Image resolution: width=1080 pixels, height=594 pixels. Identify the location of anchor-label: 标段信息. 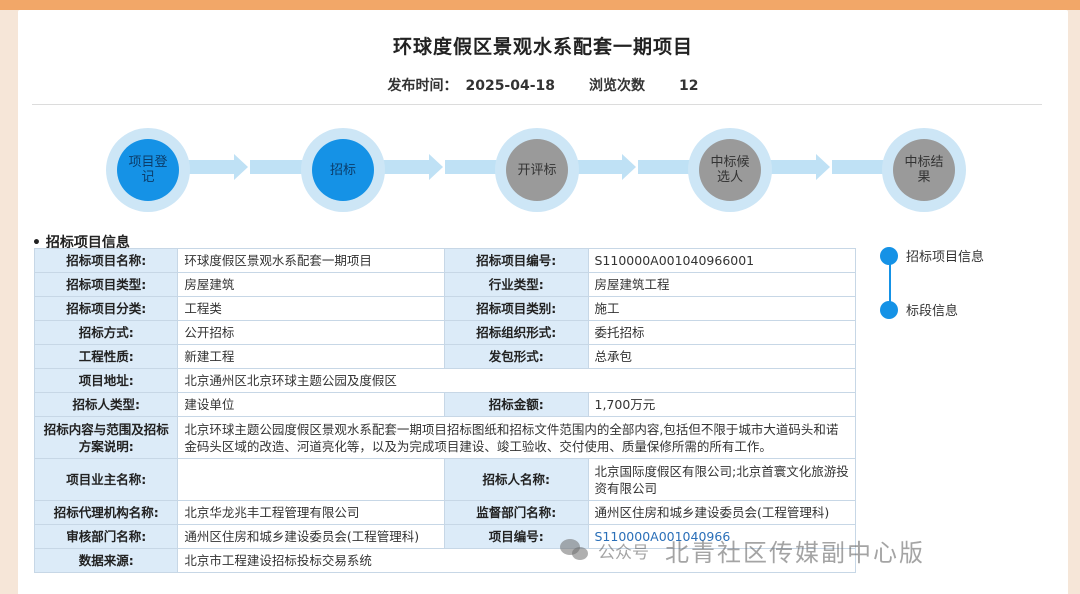
(932, 311).